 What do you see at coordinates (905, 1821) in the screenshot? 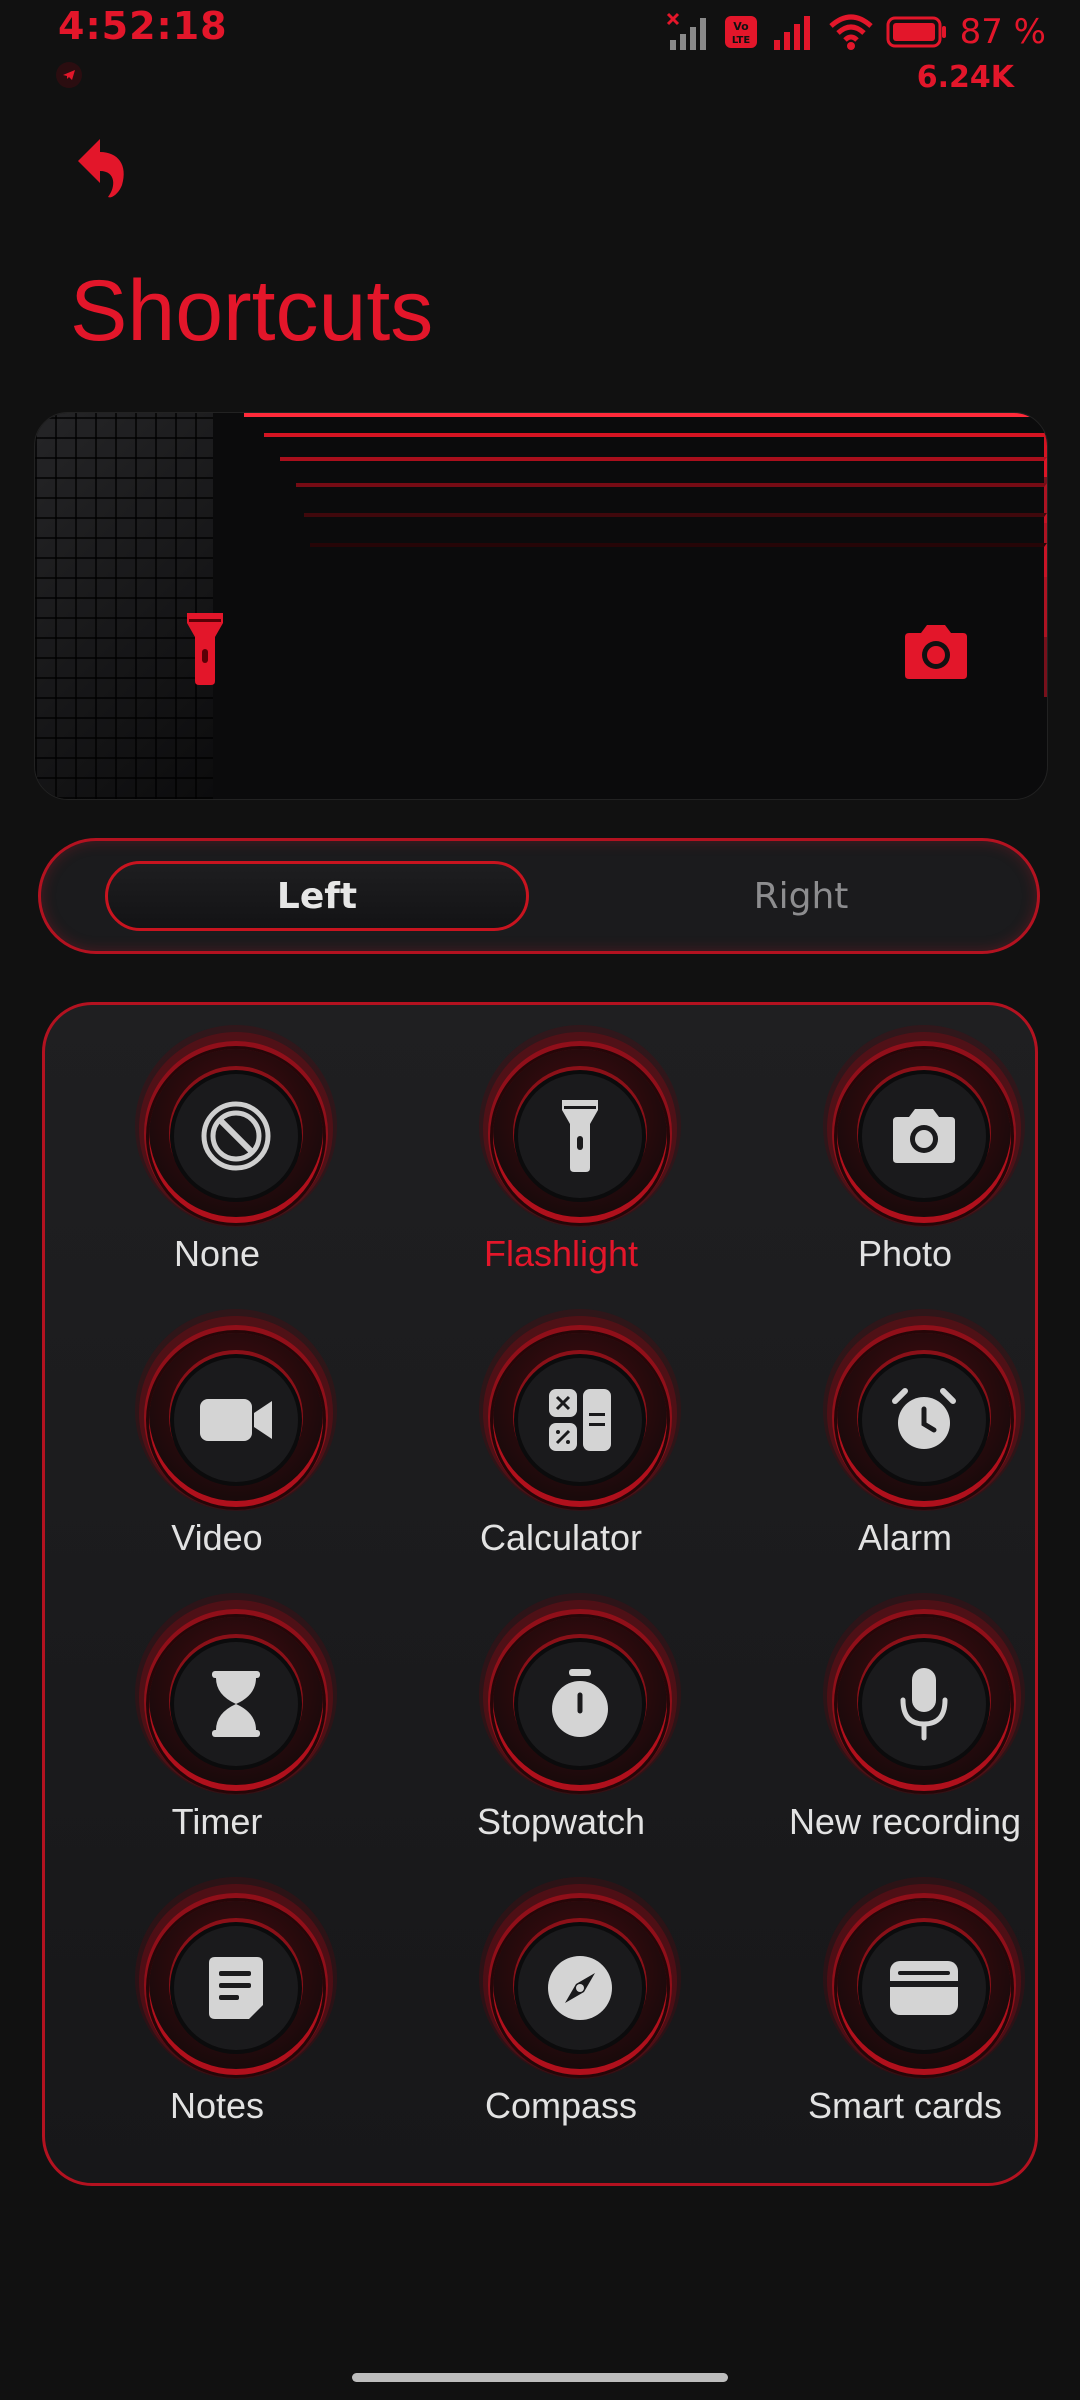
I see `option-label: New recording` at bounding box center [905, 1821].